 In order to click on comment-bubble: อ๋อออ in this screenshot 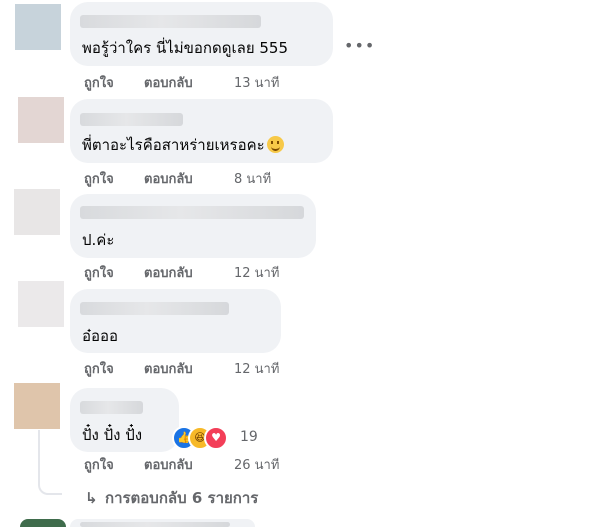, I will do `click(175, 321)`.